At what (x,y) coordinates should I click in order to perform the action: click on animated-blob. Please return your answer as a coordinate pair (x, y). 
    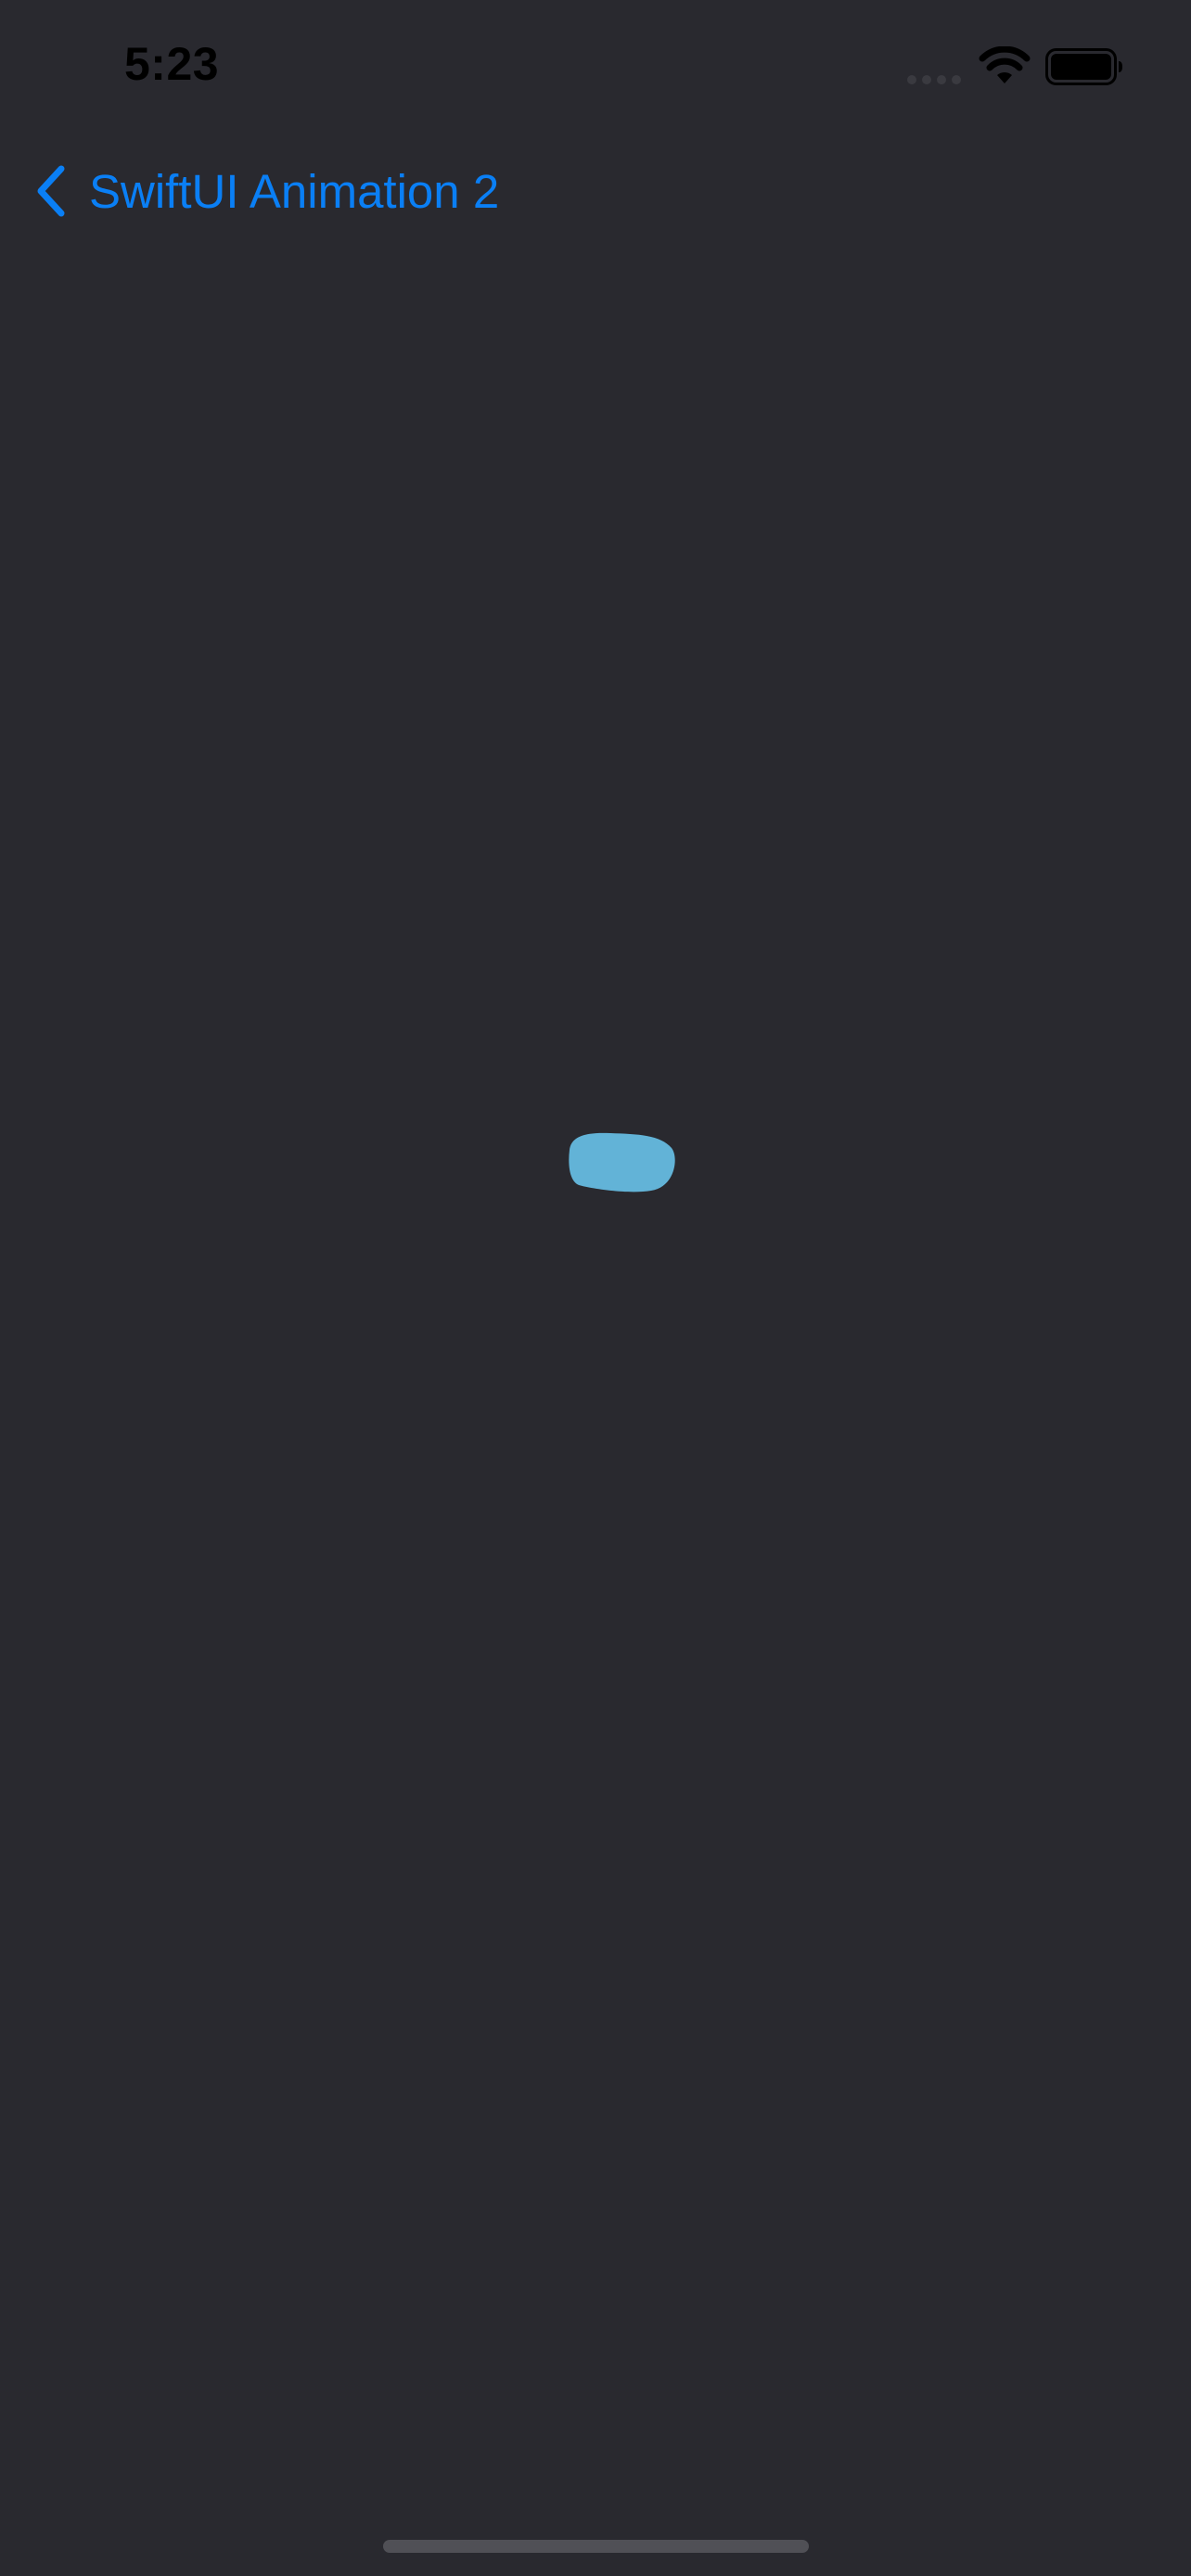
    Looking at the image, I should click on (622, 1162).